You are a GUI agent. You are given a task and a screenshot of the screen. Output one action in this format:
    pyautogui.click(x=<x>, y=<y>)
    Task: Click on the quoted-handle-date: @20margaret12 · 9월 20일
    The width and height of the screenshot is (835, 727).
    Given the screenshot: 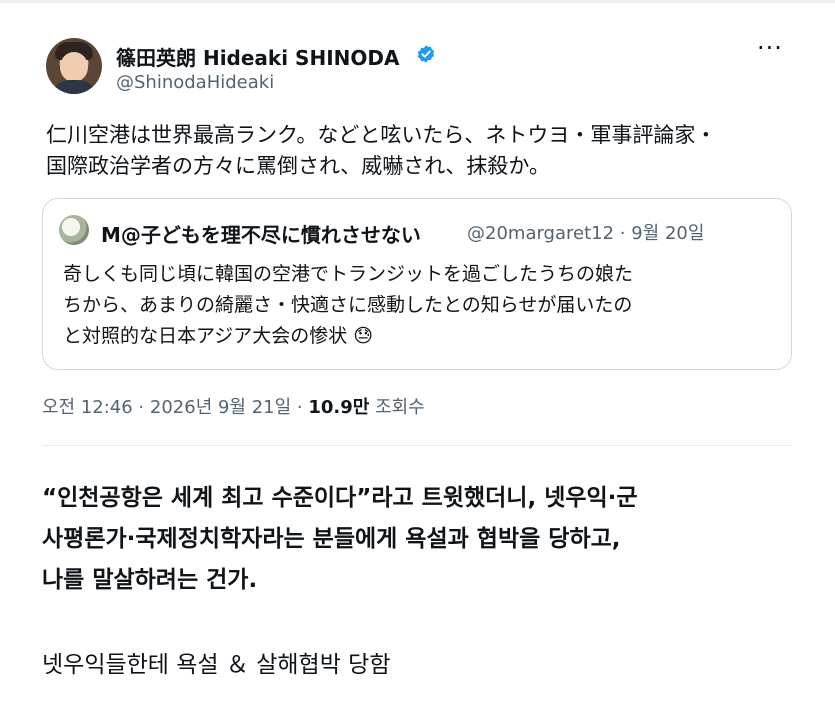 What is the action you would take?
    pyautogui.click(x=585, y=232)
    